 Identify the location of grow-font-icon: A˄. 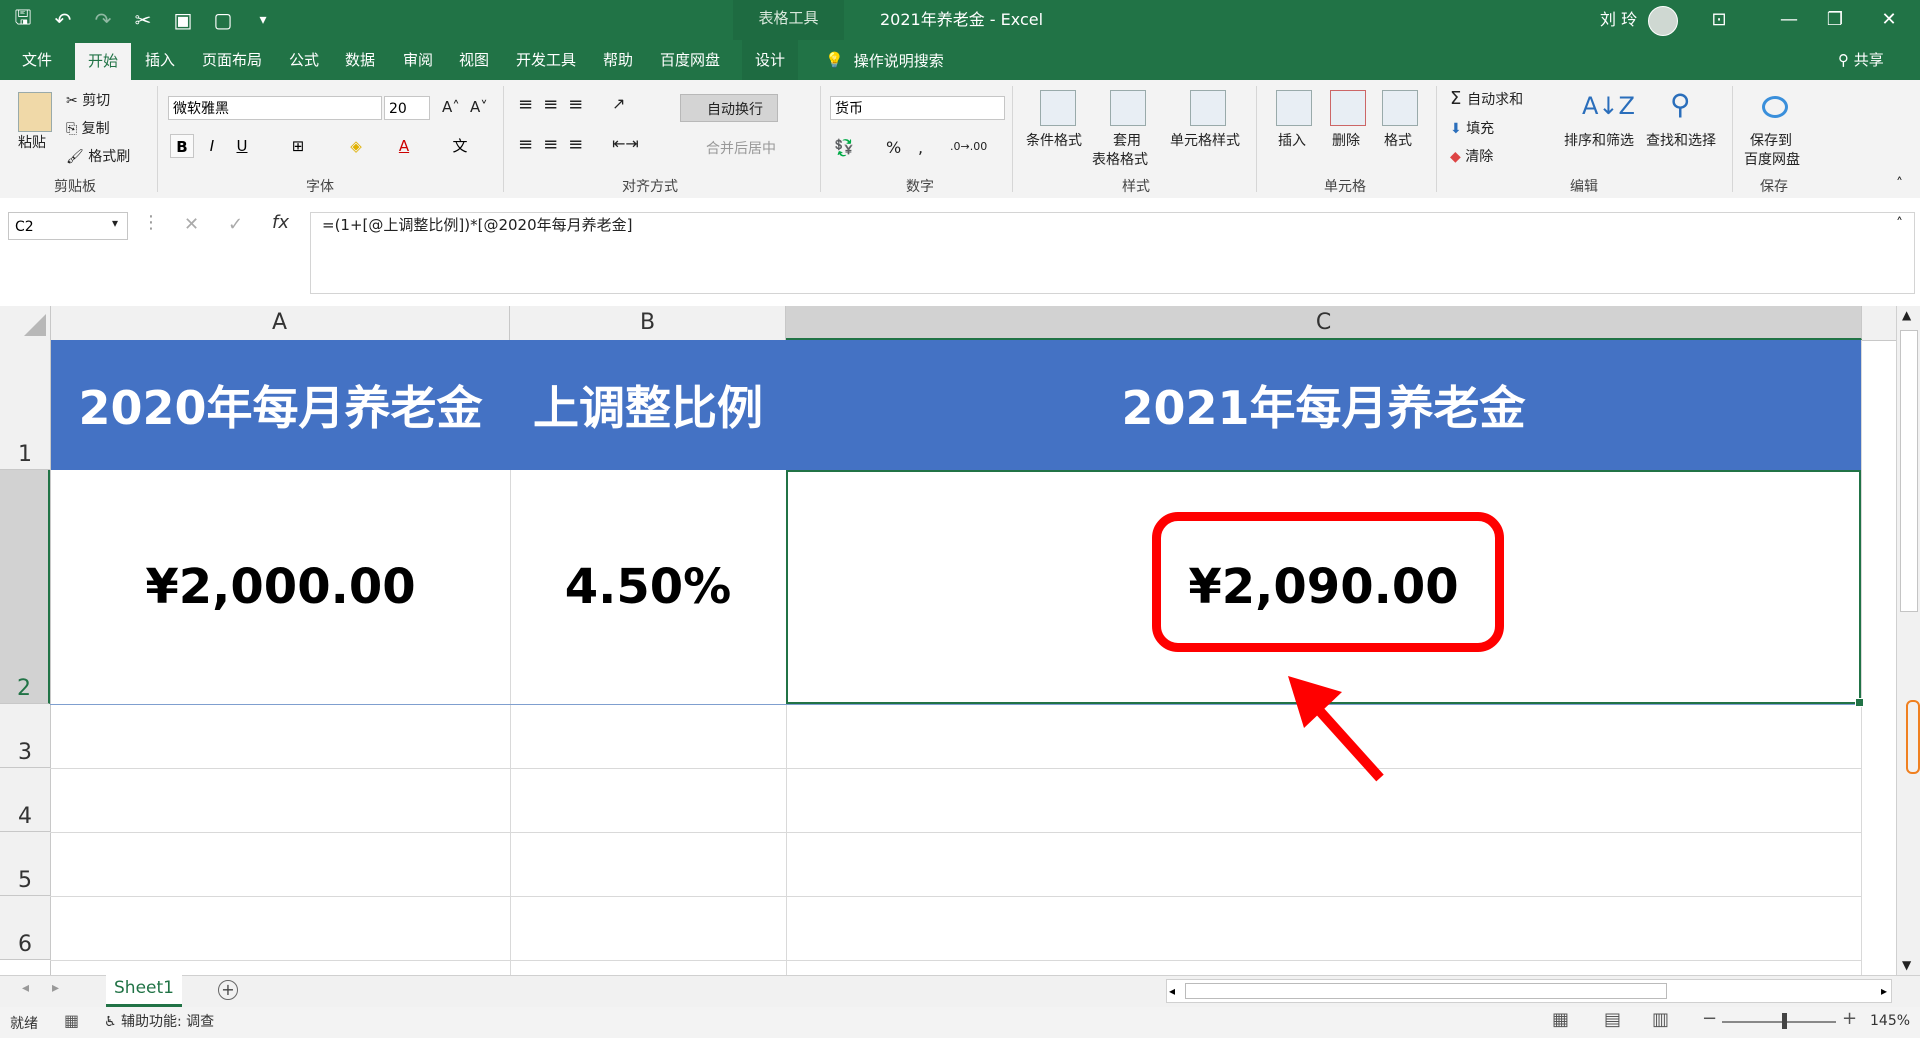
(451, 107).